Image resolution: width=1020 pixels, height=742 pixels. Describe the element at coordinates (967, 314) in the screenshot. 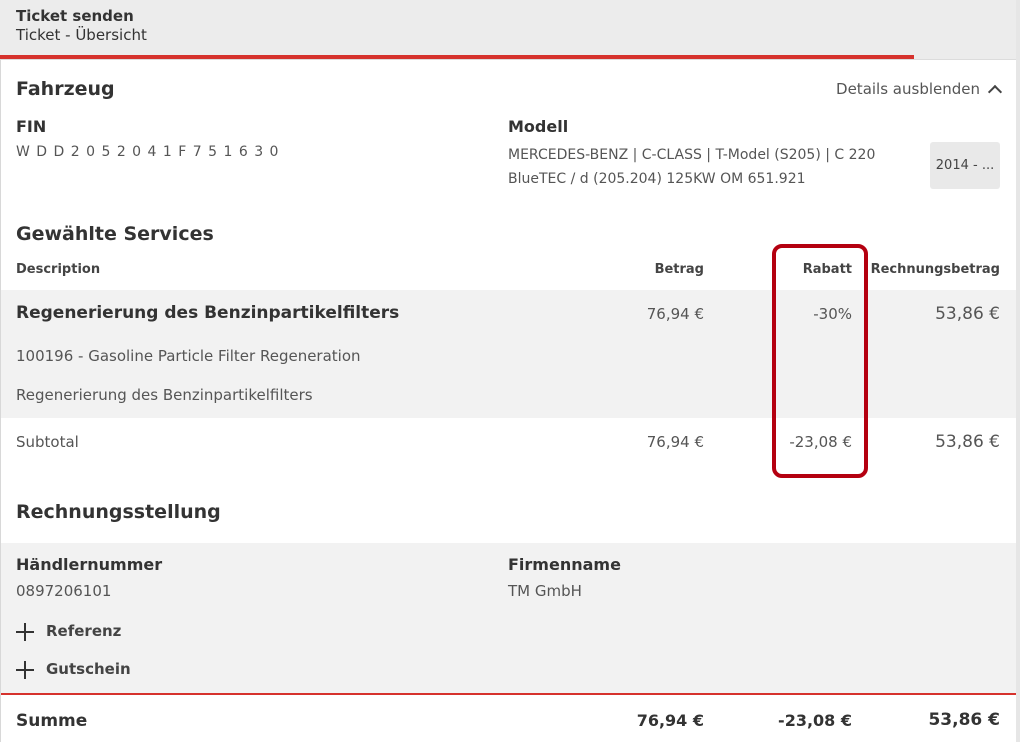

I see `service-item-invoice: 53,86 €` at that location.